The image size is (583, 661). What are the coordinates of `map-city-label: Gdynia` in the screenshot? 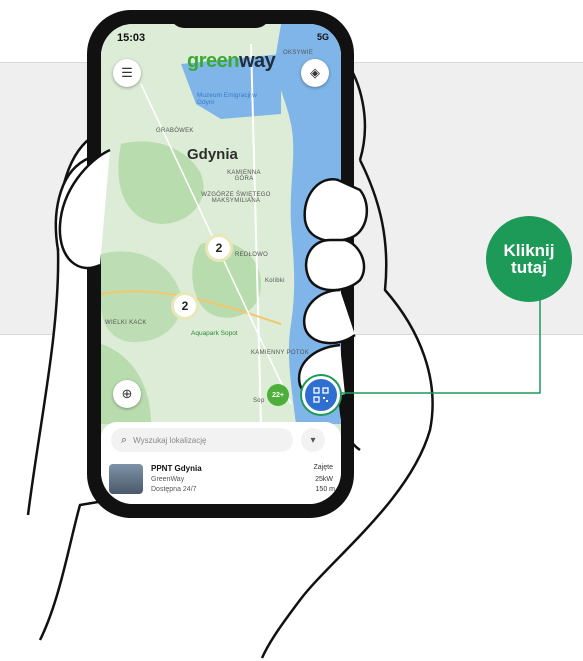 It's located at (212, 154).